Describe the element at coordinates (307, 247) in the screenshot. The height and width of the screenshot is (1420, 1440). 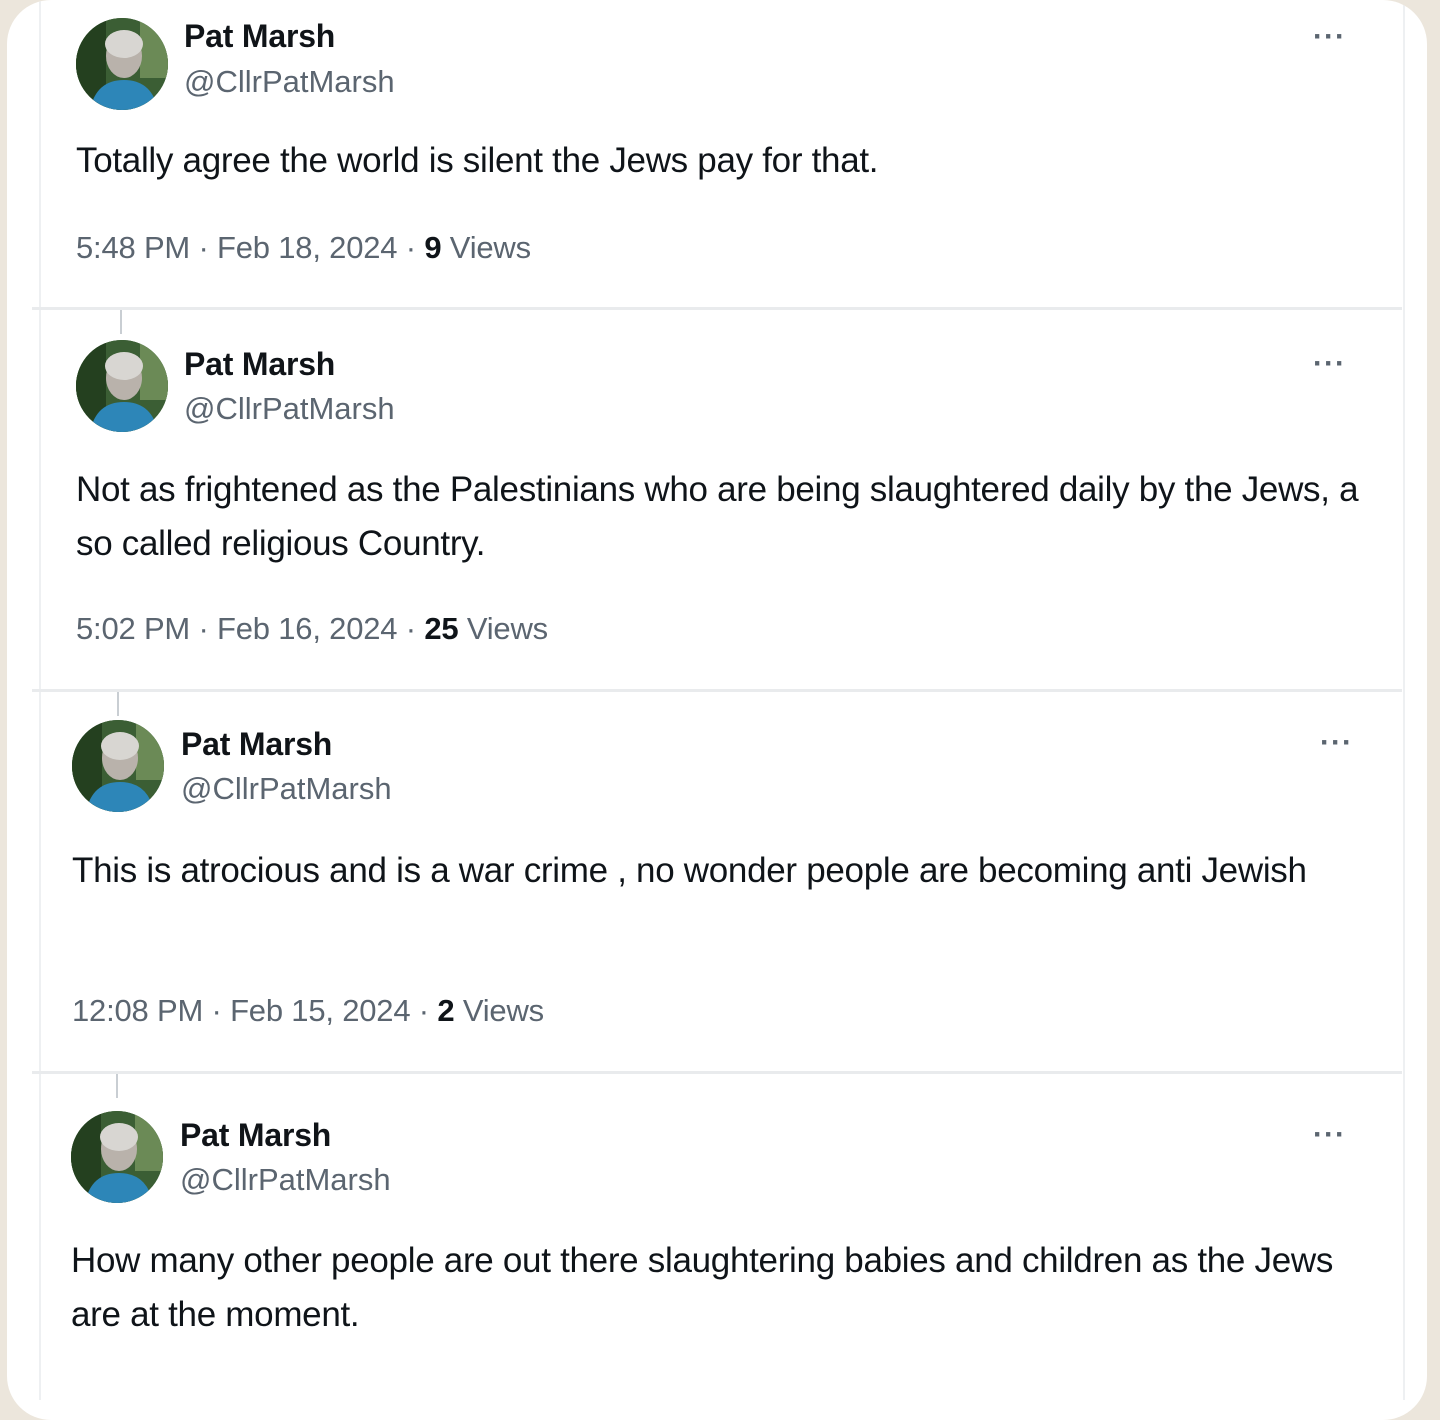
I see `tweet-date: Feb 18, 2024` at that location.